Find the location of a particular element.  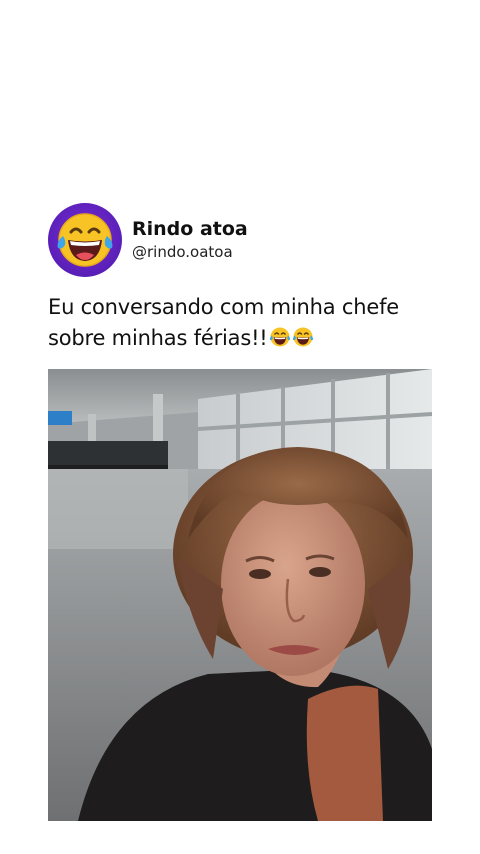

display-name: Rindo atoa is located at coordinates (190, 229).